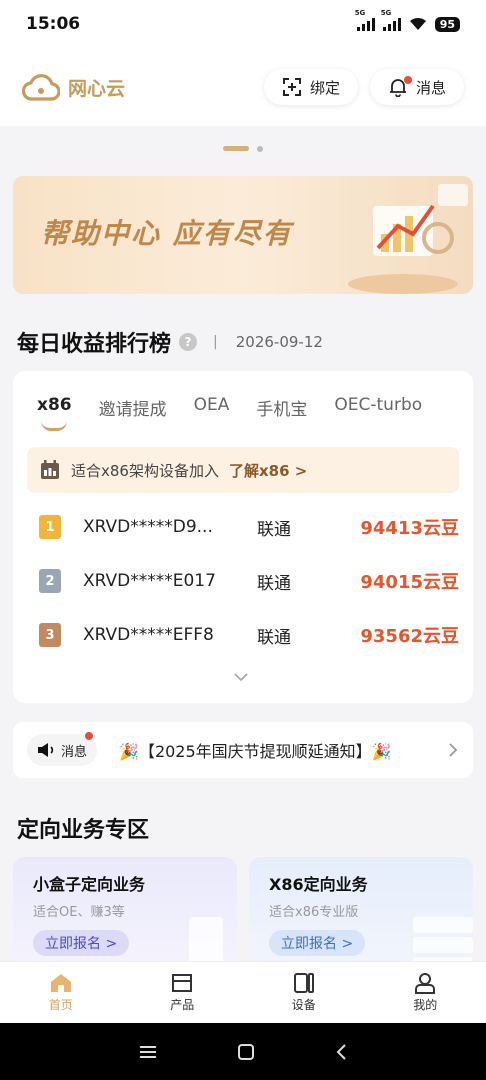  What do you see at coordinates (83, 830) in the screenshot?
I see `business-section-title: 定向业务专区` at bounding box center [83, 830].